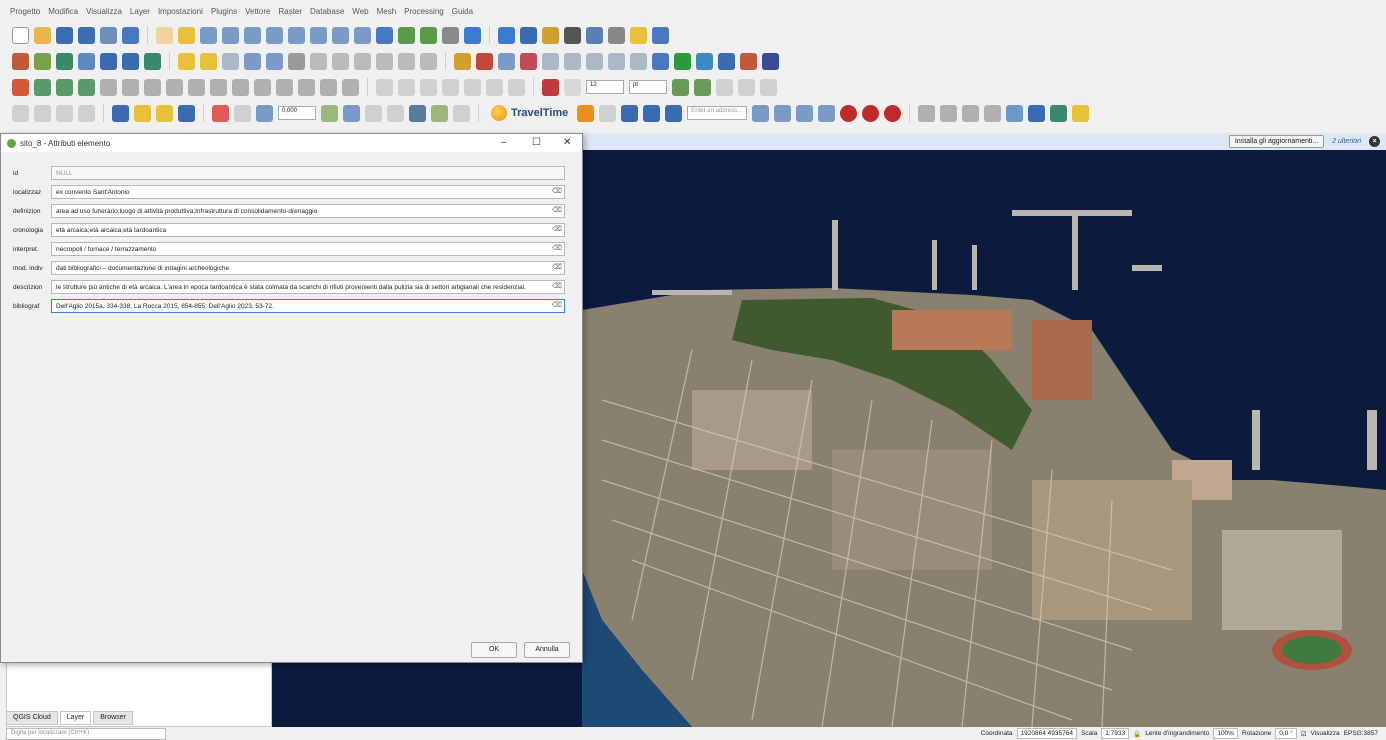 Image resolution: width=1386 pixels, height=740 pixels. Describe the element at coordinates (113, 718) in the screenshot. I see `tab-browser: Browser` at that location.